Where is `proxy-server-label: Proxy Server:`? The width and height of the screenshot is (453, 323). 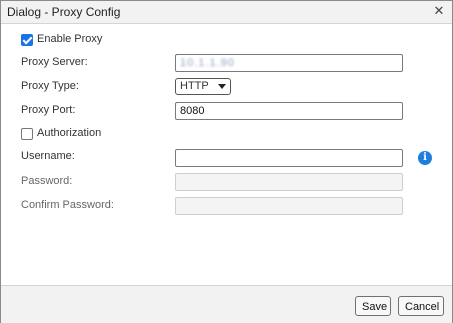
proxy-server-label: Proxy Server: is located at coordinates (54, 62).